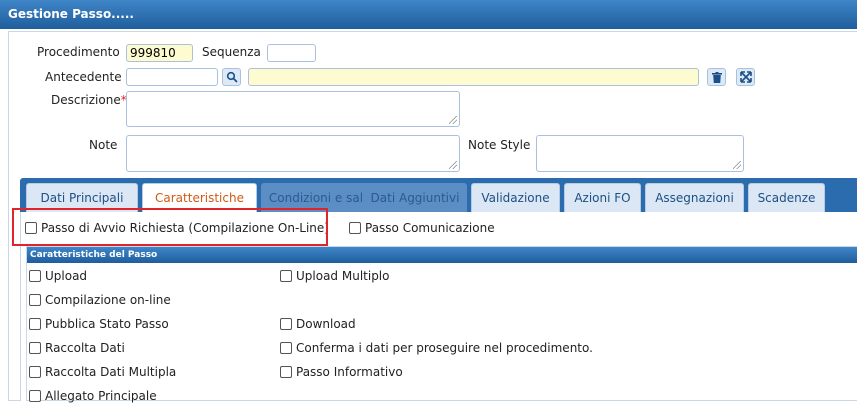 Image resolution: width=857 pixels, height=403 pixels. What do you see at coordinates (89, 100) in the screenshot?
I see `descrizione-label: Descrizione*` at bounding box center [89, 100].